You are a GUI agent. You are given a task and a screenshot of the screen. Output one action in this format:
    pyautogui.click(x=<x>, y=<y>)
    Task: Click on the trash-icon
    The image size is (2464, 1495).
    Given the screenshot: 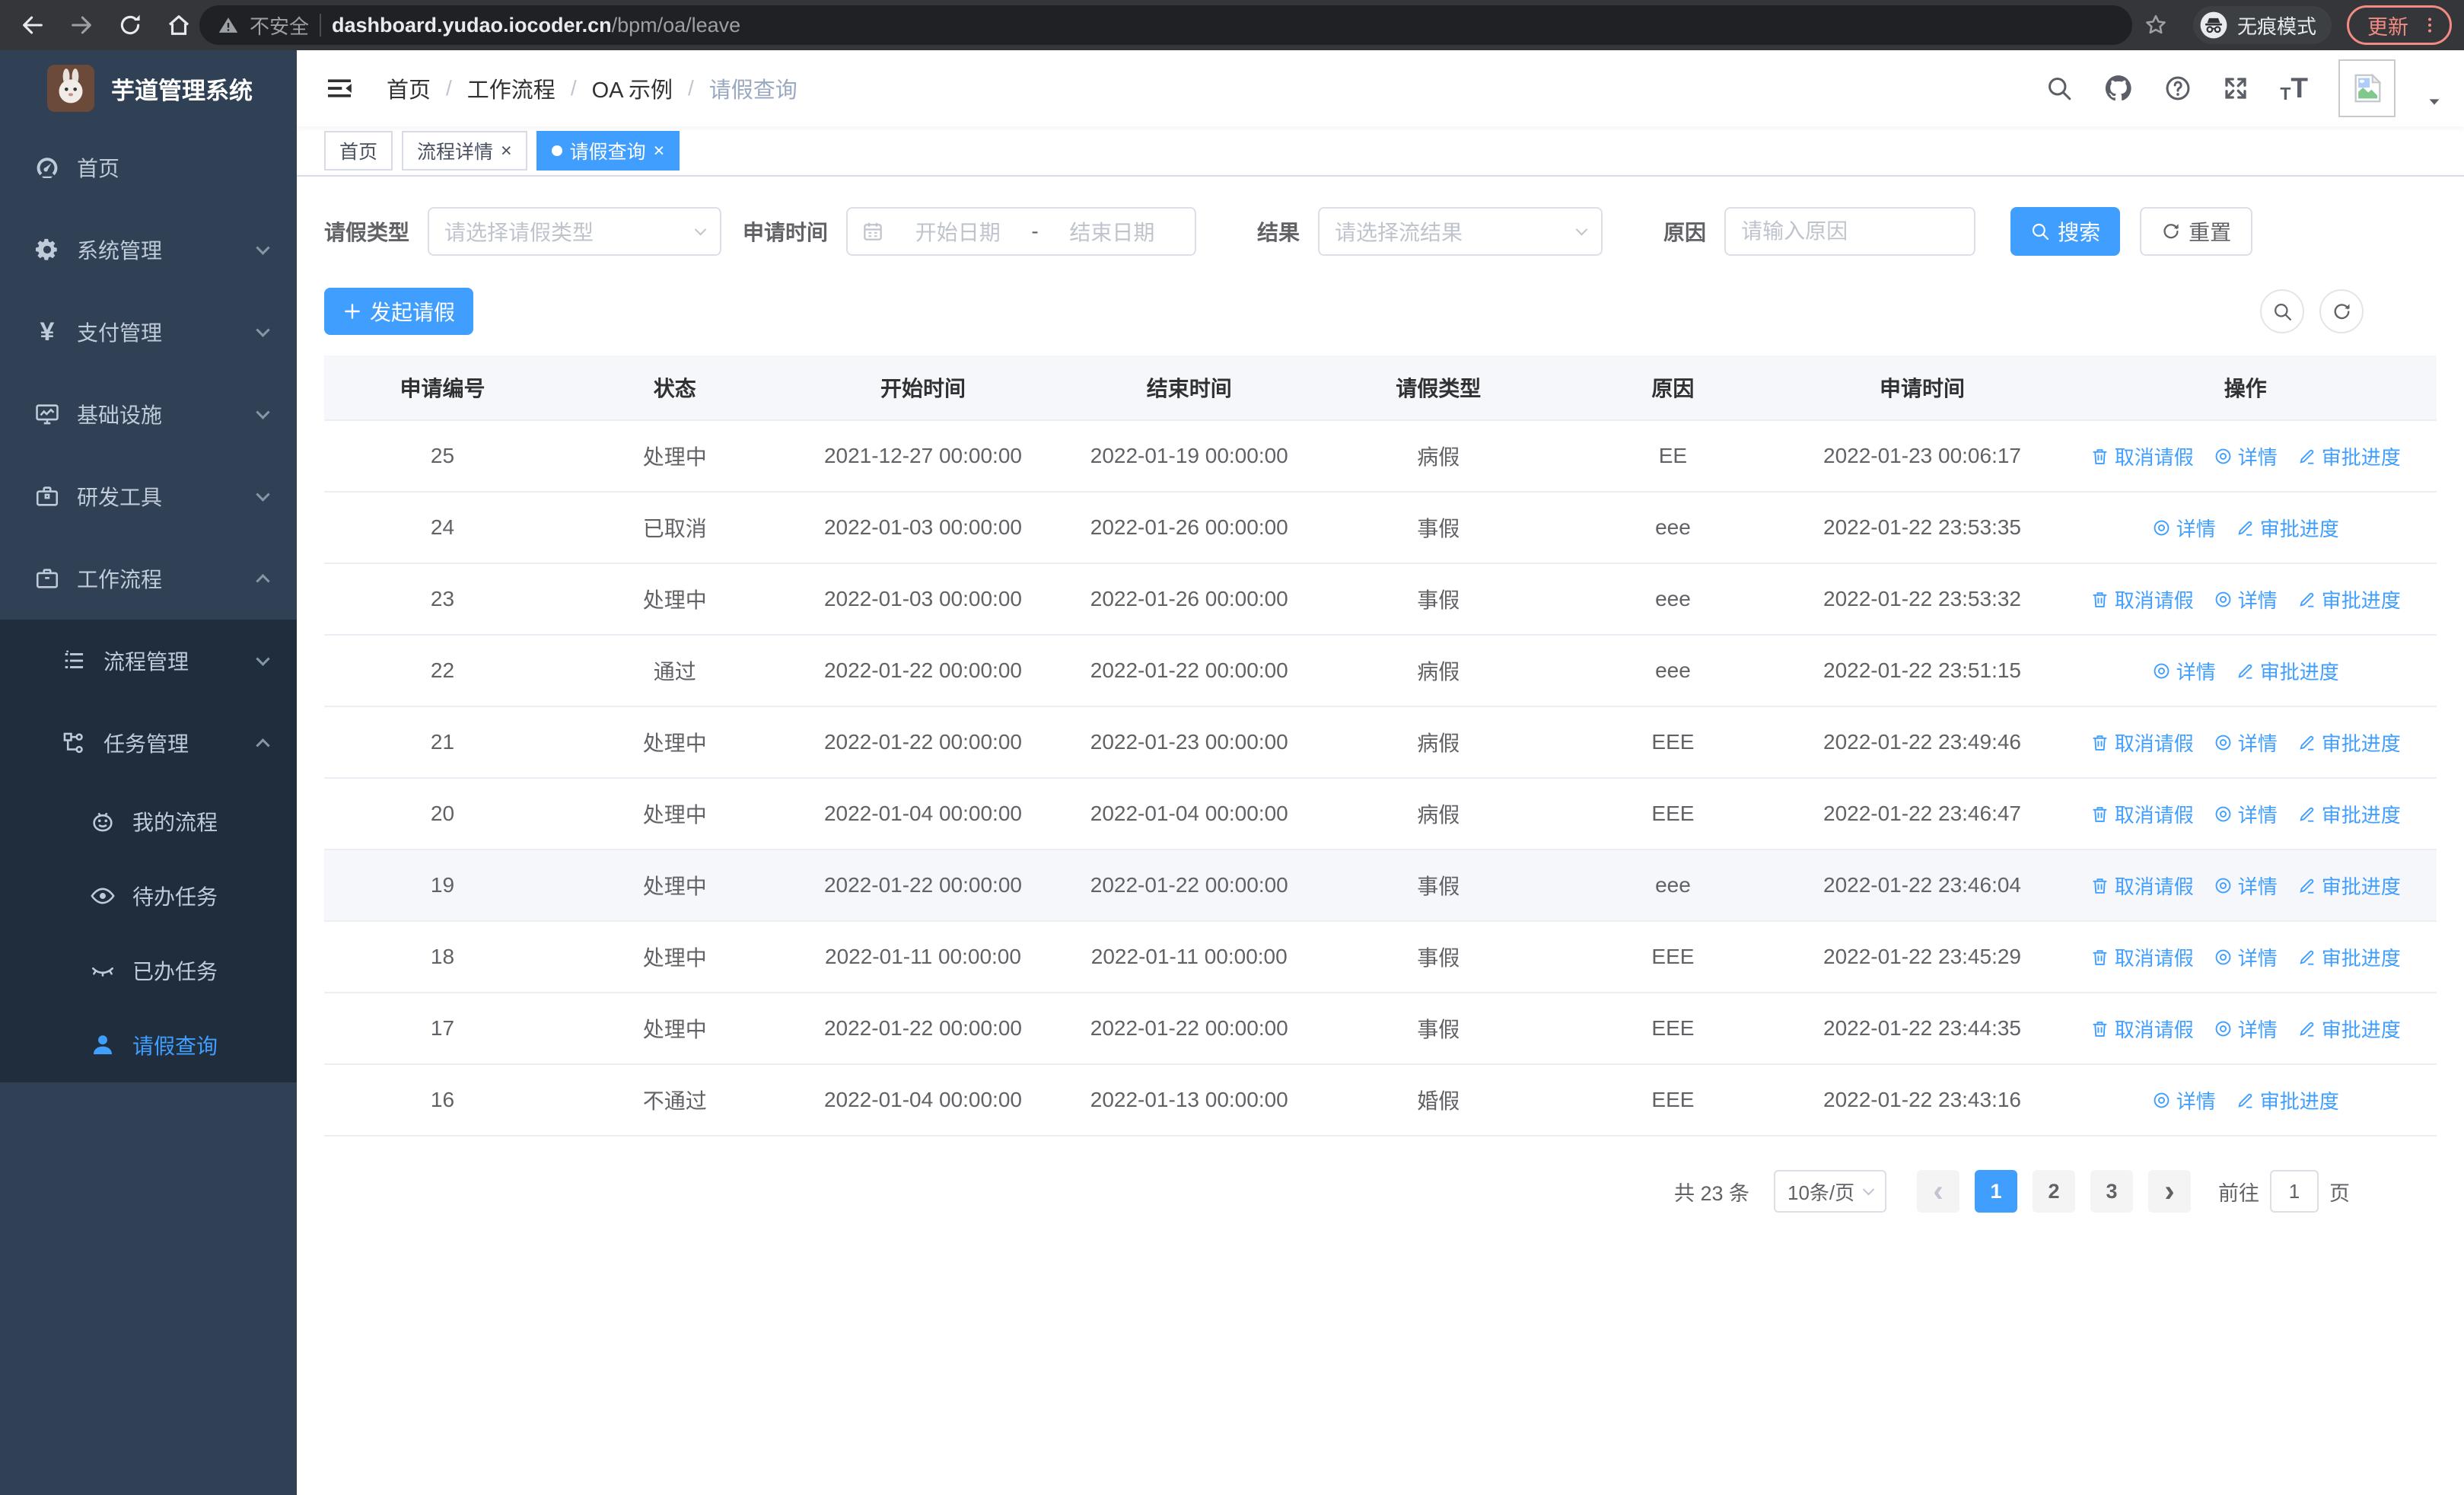 What is the action you would take?
    pyautogui.click(x=2099, y=814)
    